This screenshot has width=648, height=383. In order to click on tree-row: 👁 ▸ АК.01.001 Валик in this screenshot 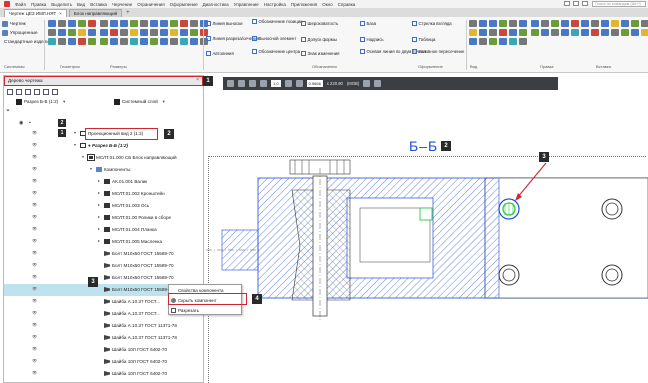, I will do `click(104, 182)`.